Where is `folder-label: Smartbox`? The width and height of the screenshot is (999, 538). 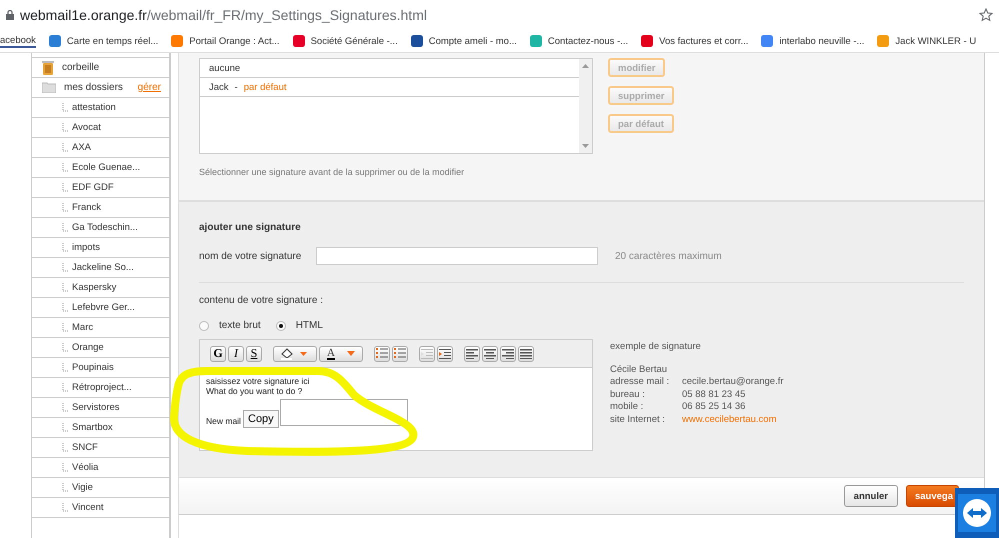
folder-label: Smartbox is located at coordinates (120, 427).